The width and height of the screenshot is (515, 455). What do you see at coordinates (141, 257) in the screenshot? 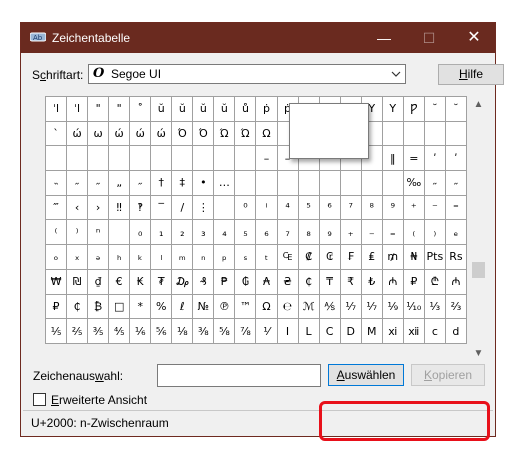
I see `character-cell: ₖ` at bounding box center [141, 257].